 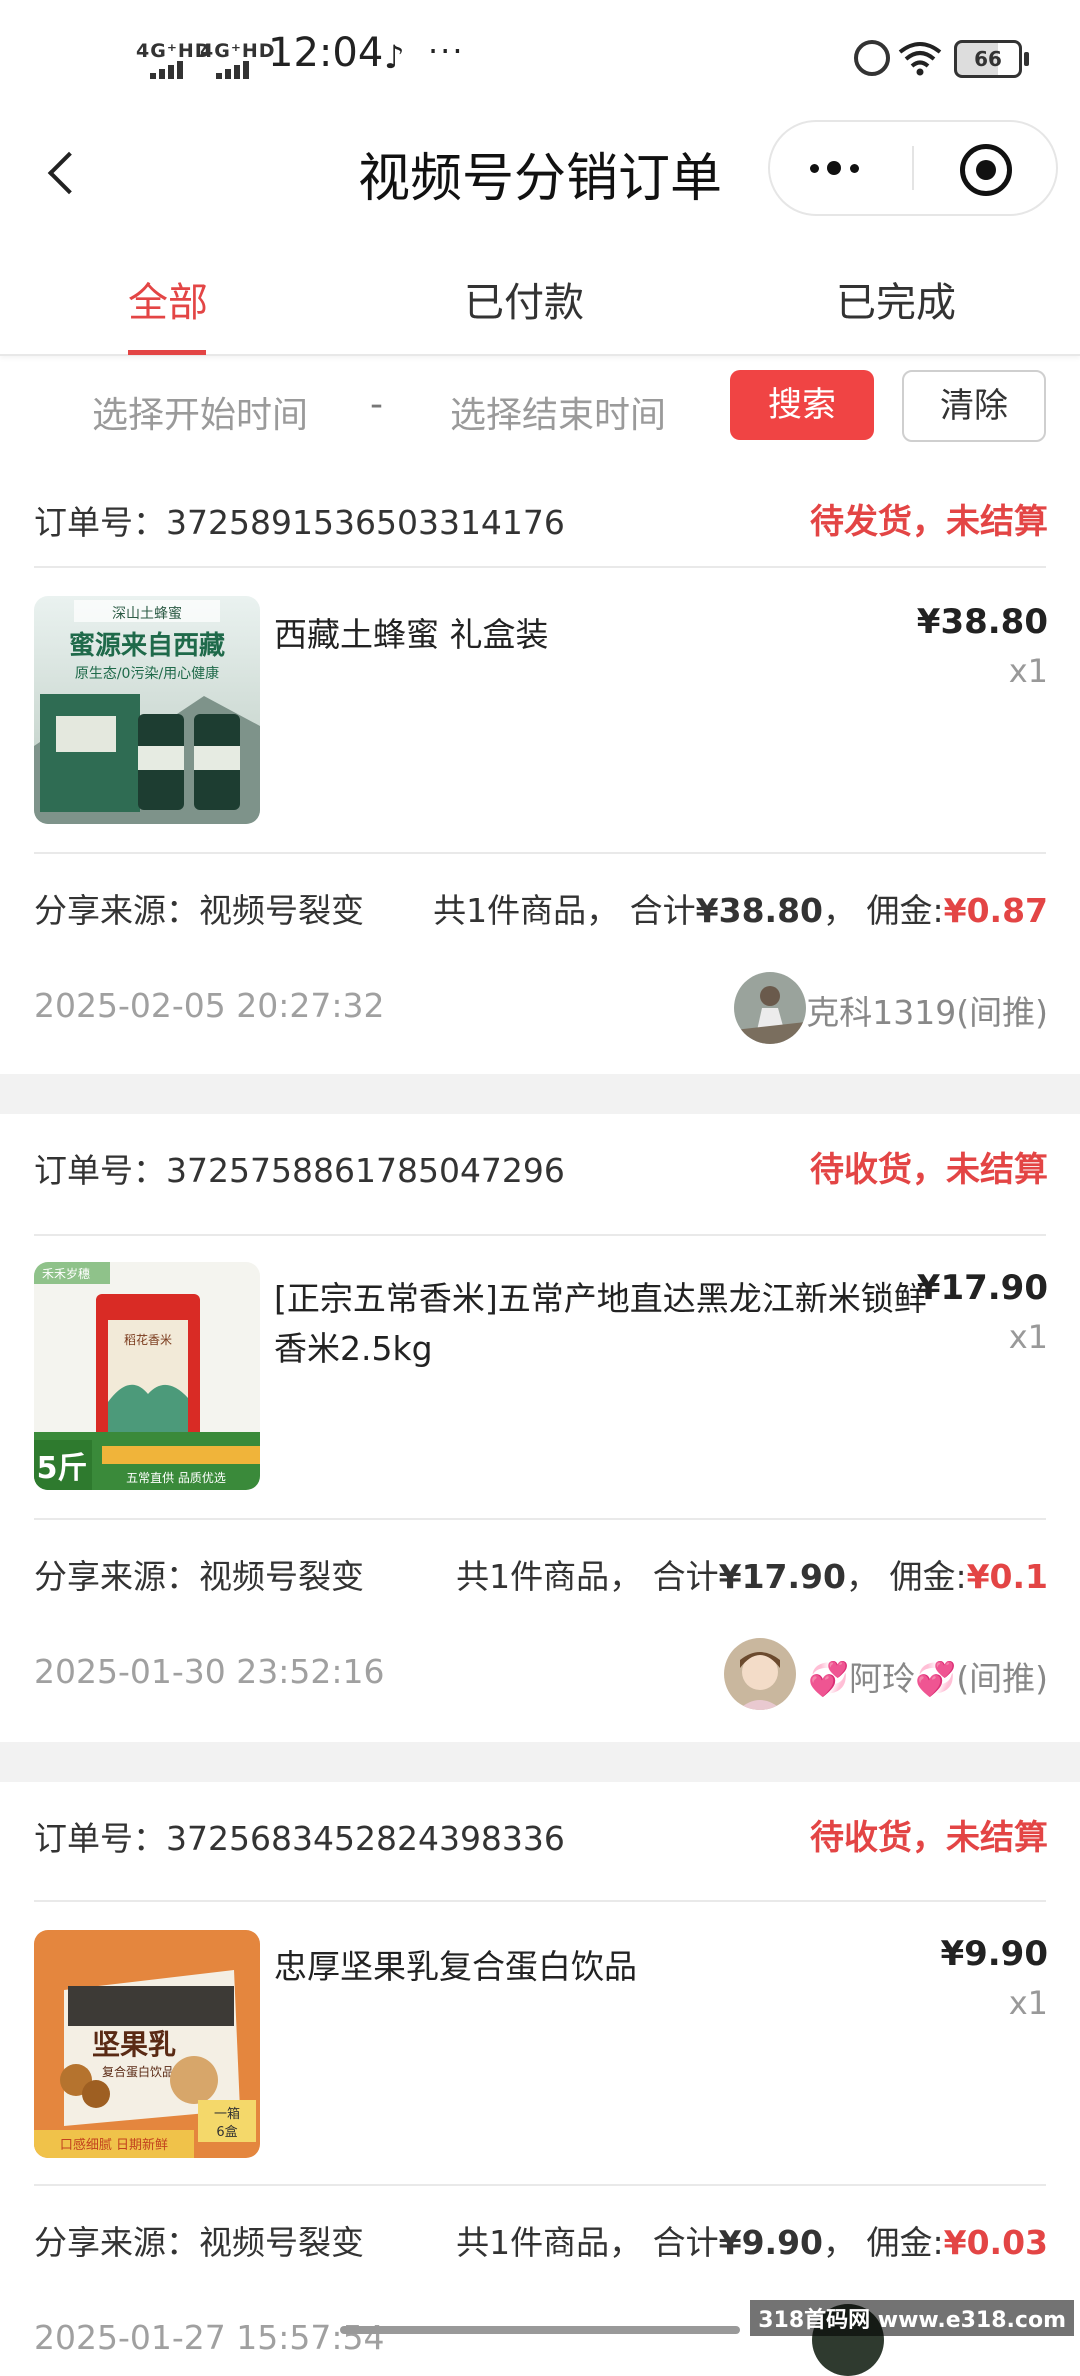 What do you see at coordinates (913, 168) in the screenshot?
I see `mini-program-capsule` at bounding box center [913, 168].